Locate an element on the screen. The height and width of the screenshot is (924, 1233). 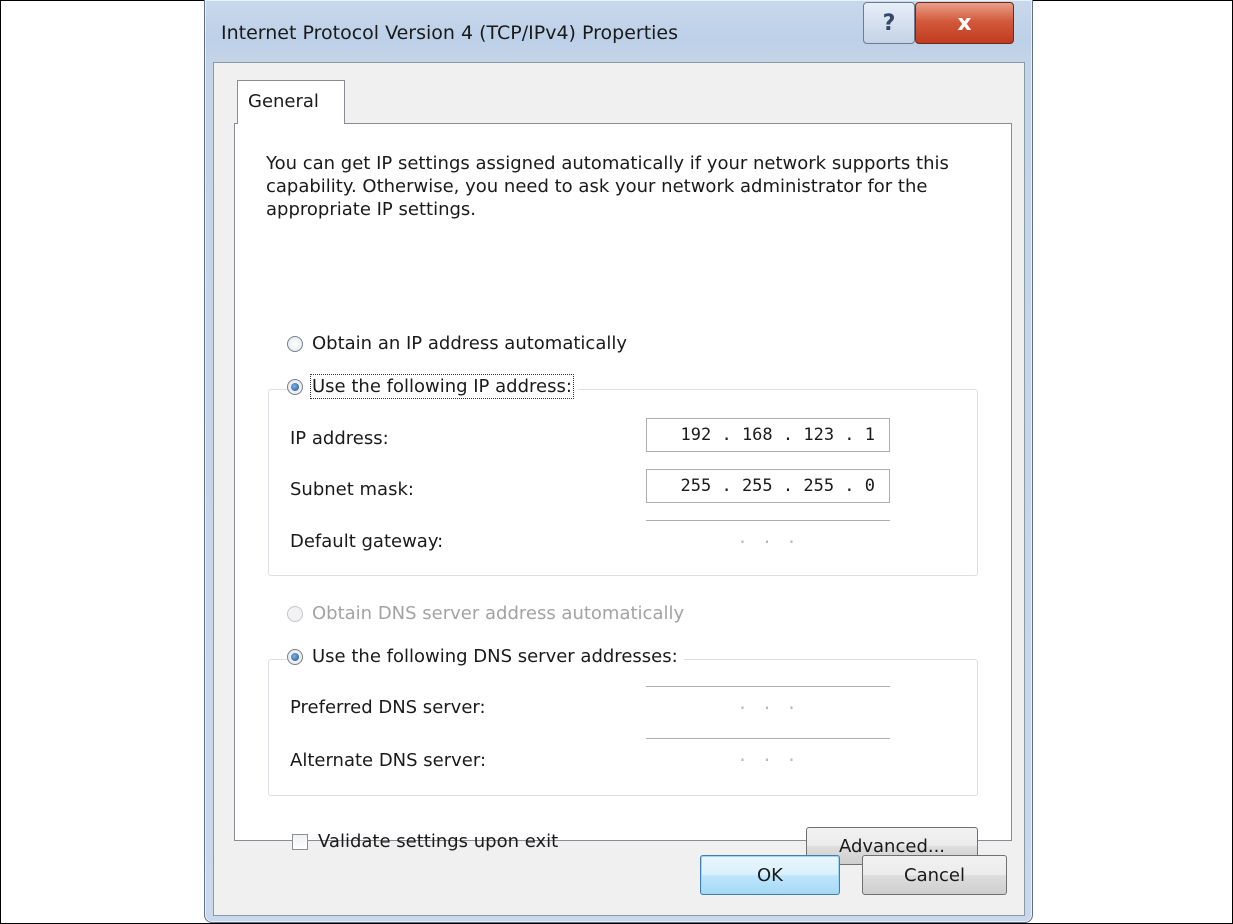
ip-address-label: IP address: is located at coordinates (339, 438).